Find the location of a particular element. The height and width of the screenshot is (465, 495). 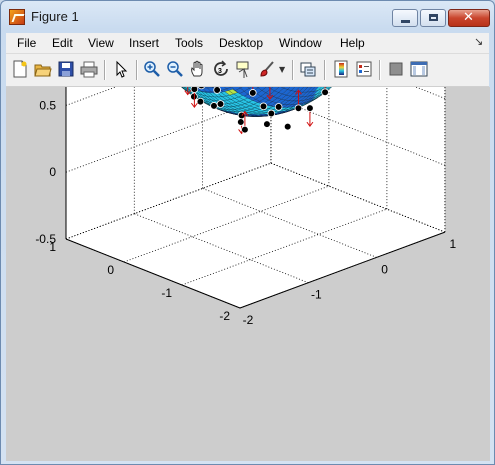

x-tick-label: 1 is located at coordinates (453, 244).